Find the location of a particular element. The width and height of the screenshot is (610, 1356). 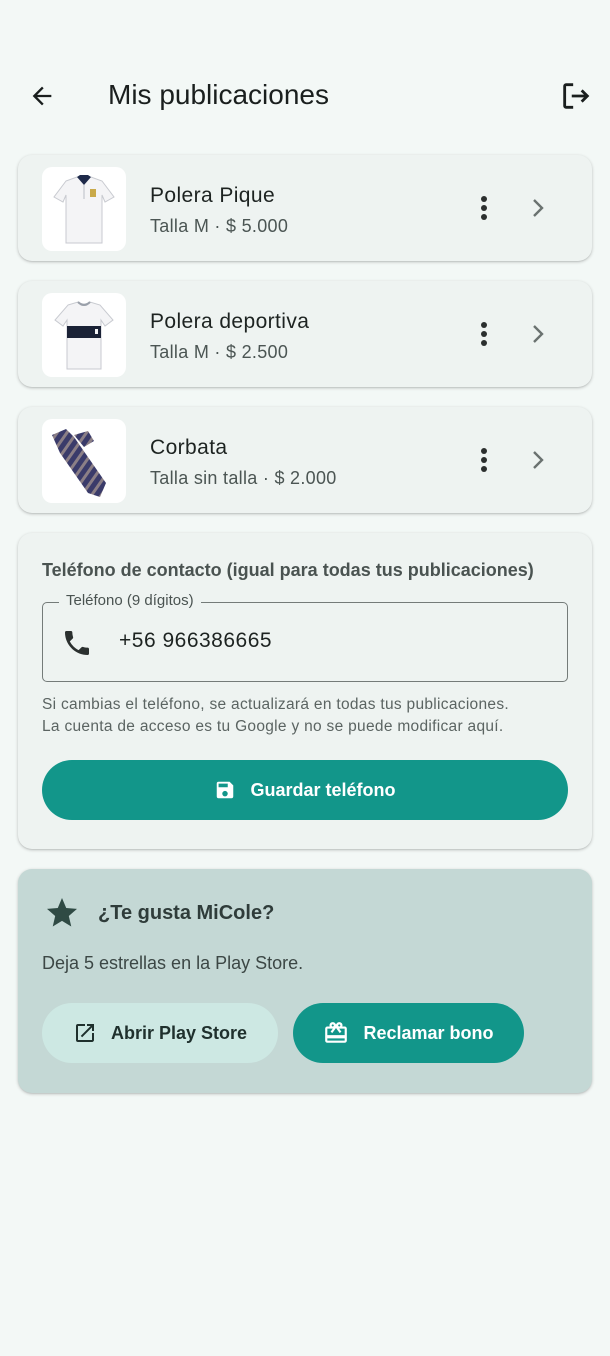

polo-shirt-image is located at coordinates (84, 209).